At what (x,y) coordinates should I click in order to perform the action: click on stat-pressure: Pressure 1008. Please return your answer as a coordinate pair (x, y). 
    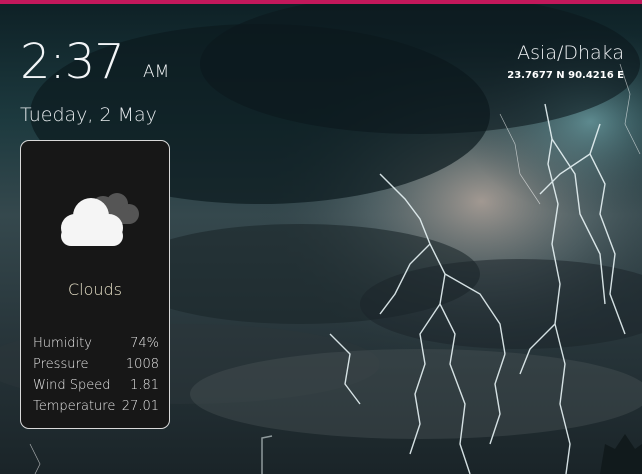
    Looking at the image, I should click on (96, 364).